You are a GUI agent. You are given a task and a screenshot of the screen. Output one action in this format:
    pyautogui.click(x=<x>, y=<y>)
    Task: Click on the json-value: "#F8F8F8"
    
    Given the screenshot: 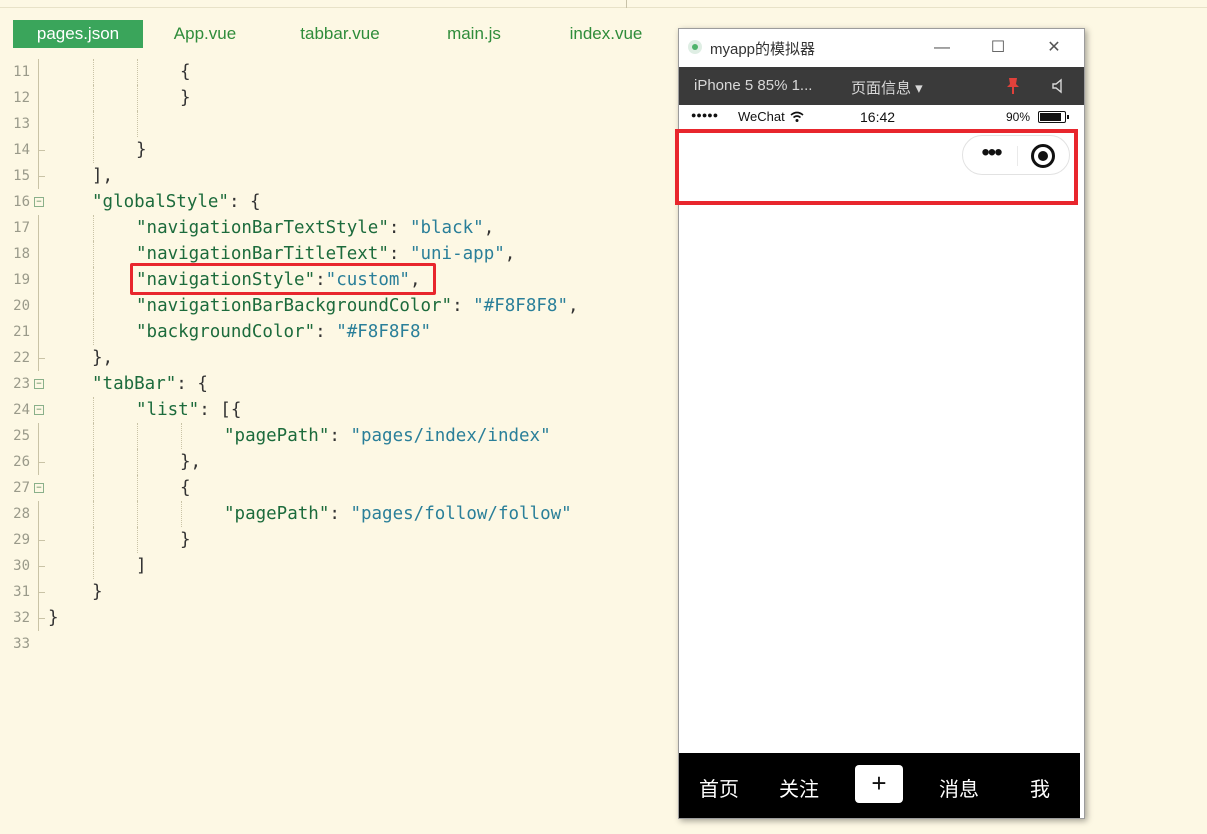 What is the action you would take?
    pyautogui.click(x=520, y=306)
    